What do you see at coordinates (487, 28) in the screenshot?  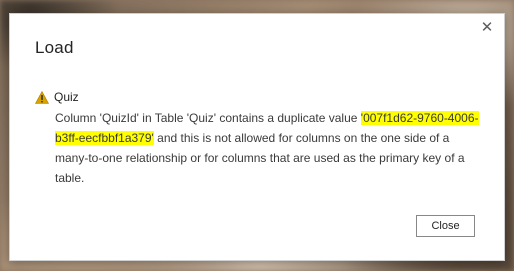 I see `close-icon: ✕` at bounding box center [487, 28].